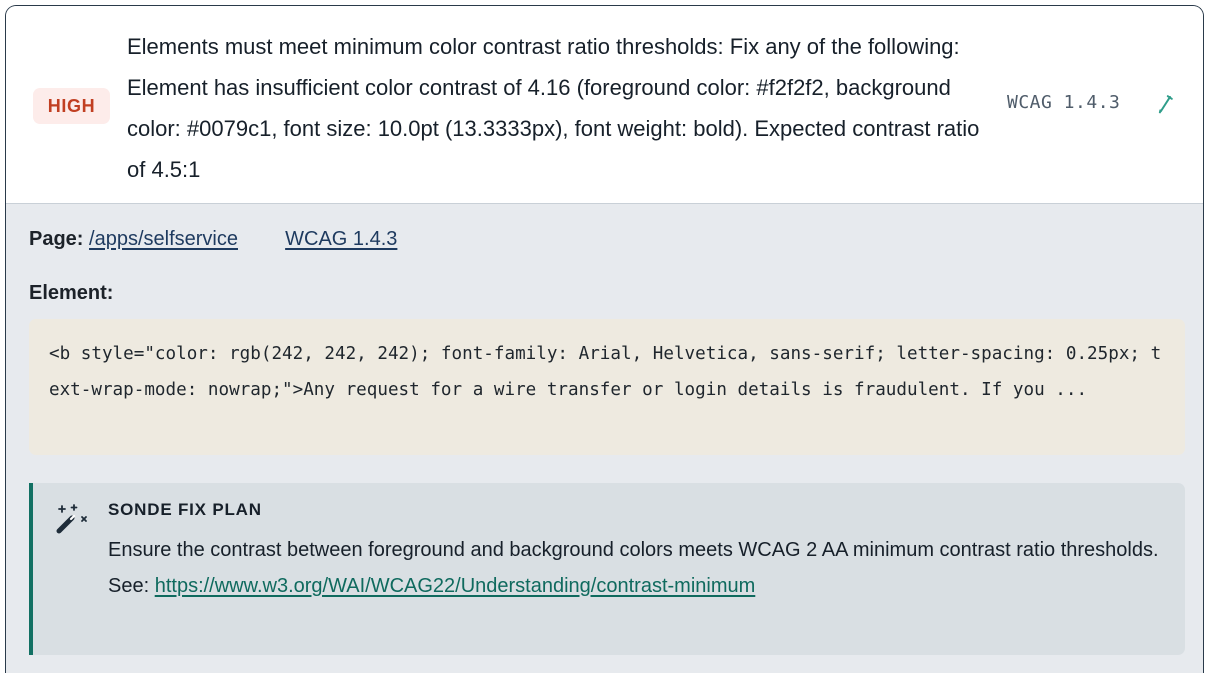 The width and height of the screenshot is (1206, 673). I want to click on fix-plan-title: SONDE FIX PLAN, so click(185, 509).